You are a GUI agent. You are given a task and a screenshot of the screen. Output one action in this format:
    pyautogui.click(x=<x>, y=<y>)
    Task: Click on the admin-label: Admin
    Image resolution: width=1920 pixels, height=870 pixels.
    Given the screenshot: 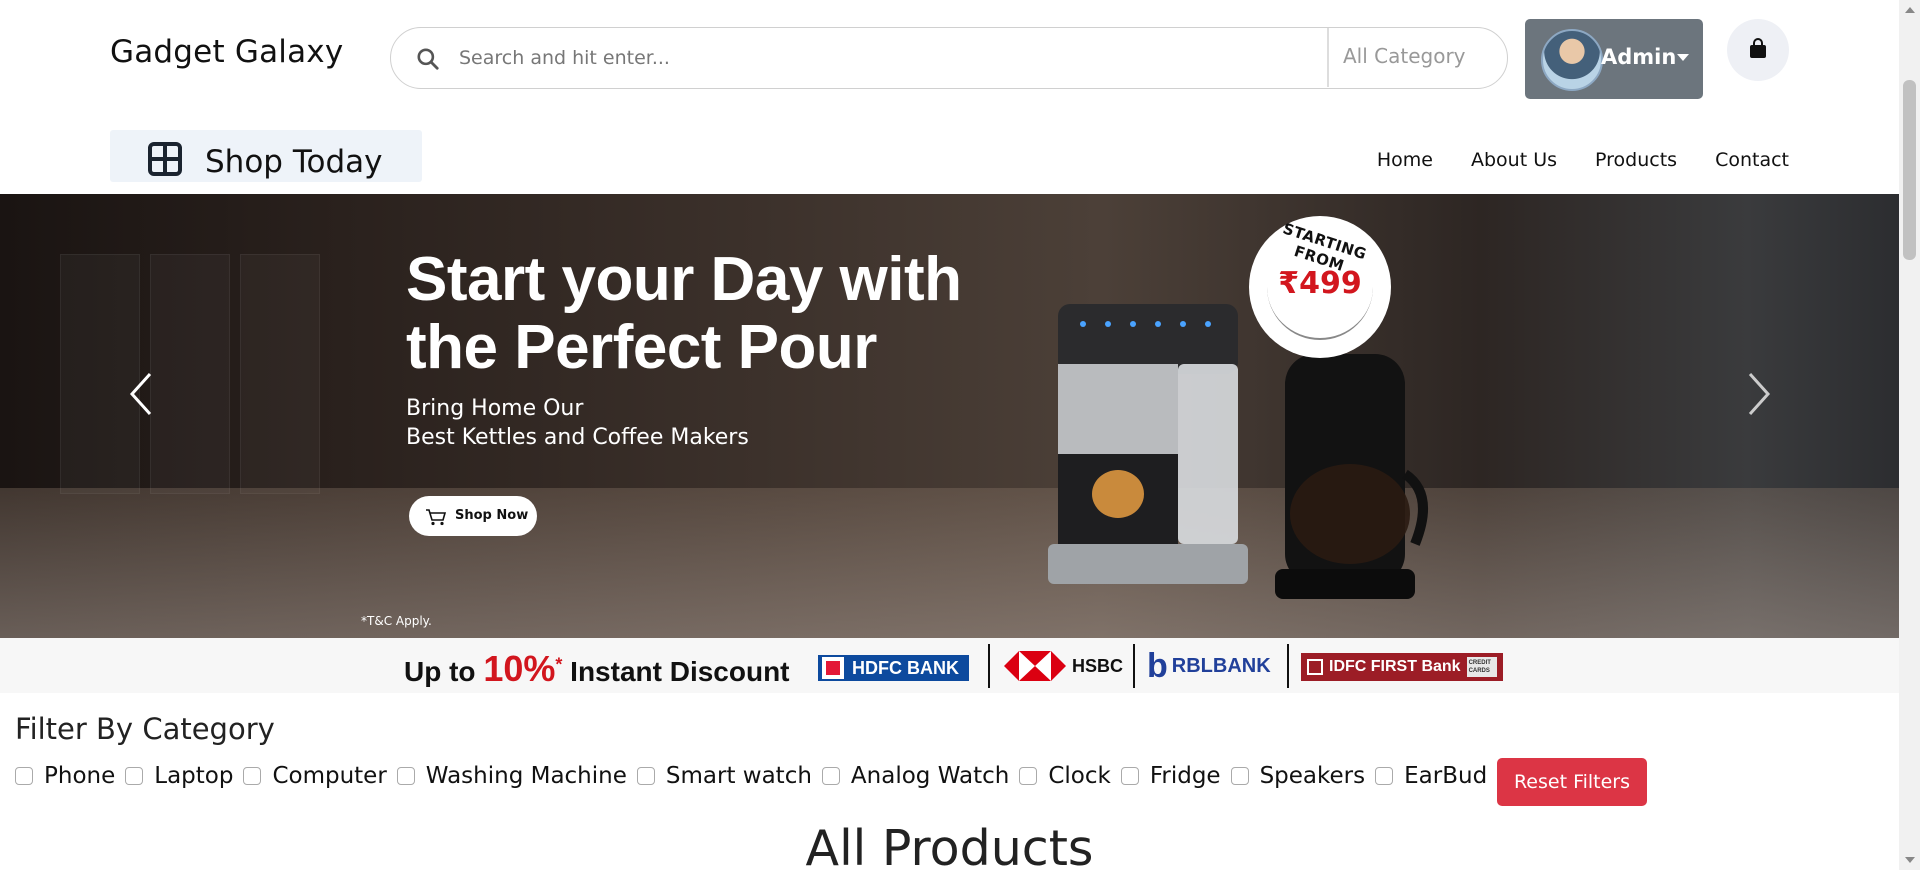 What is the action you would take?
    pyautogui.click(x=1639, y=57)
    